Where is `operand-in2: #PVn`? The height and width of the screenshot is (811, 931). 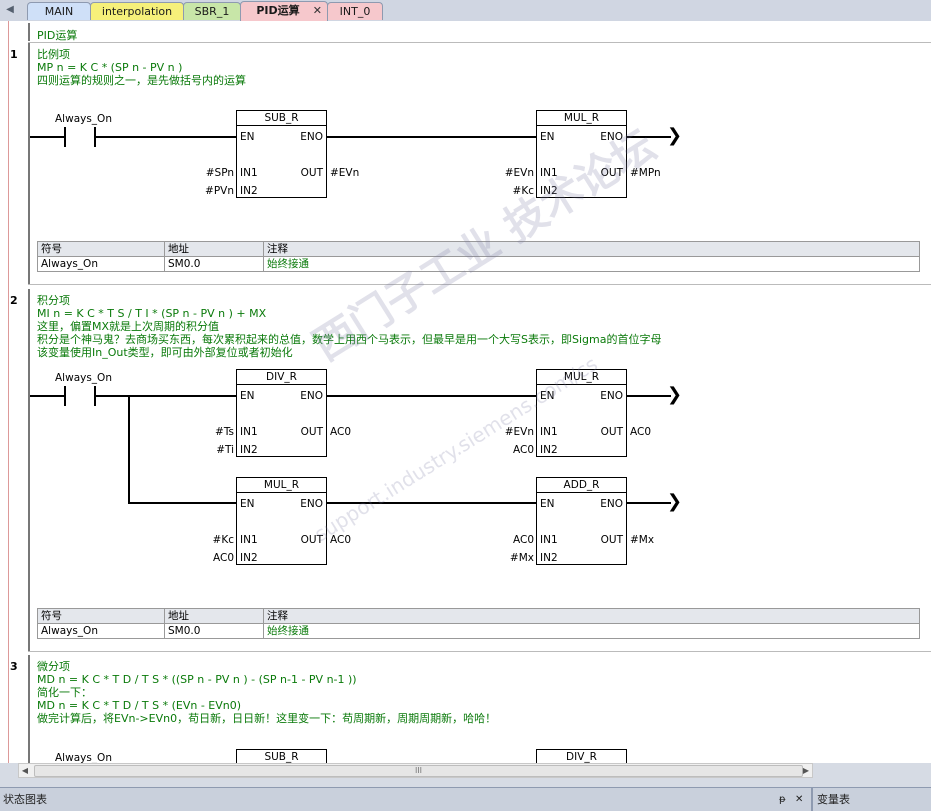
operand-in2: #PVn is located at coordinates (211, 191).